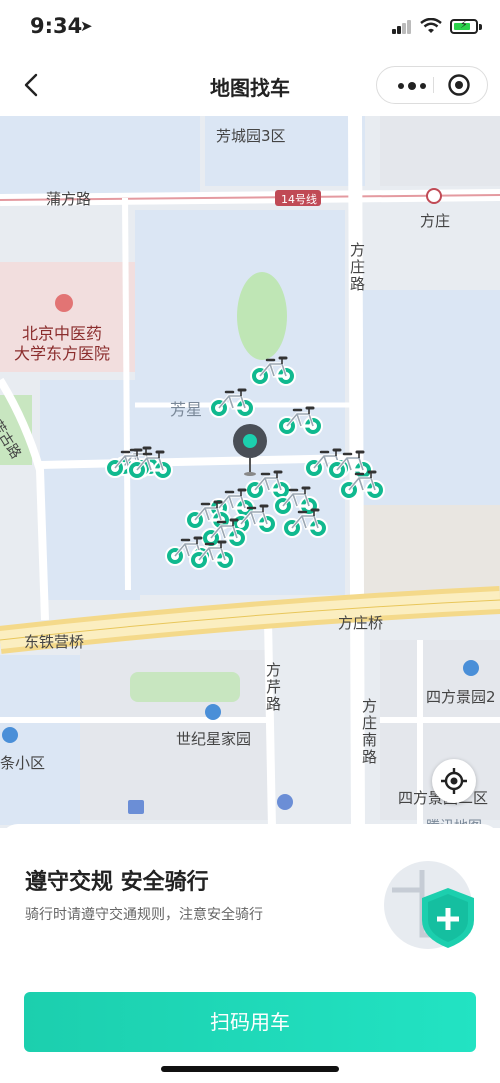 The image size is (500, 1083). Describe the element at coordinates (480, 27) in the screenshot. I see `battery-tip` at that location.